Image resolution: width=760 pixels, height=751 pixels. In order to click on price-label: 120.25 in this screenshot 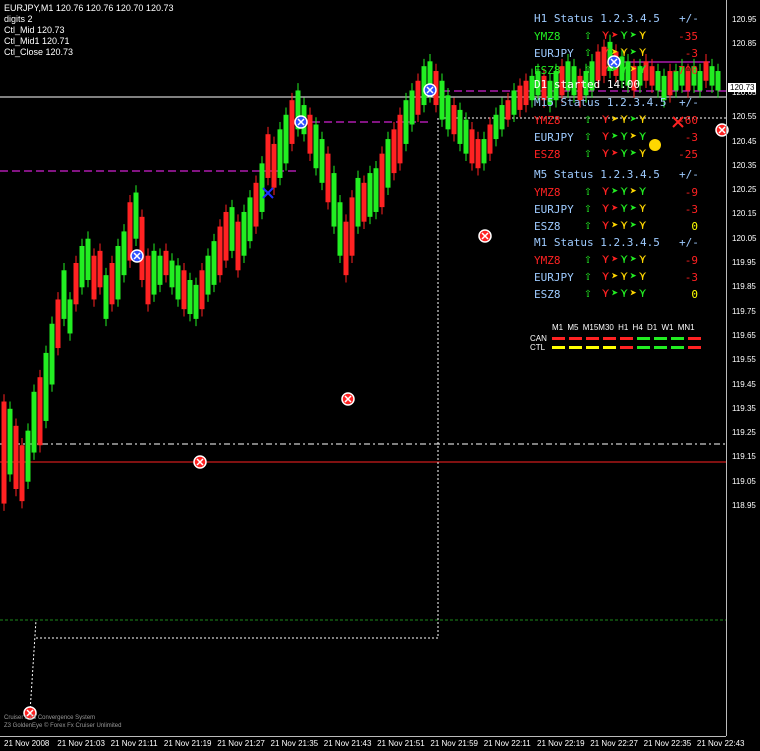, I will do `click(744, 190)`.